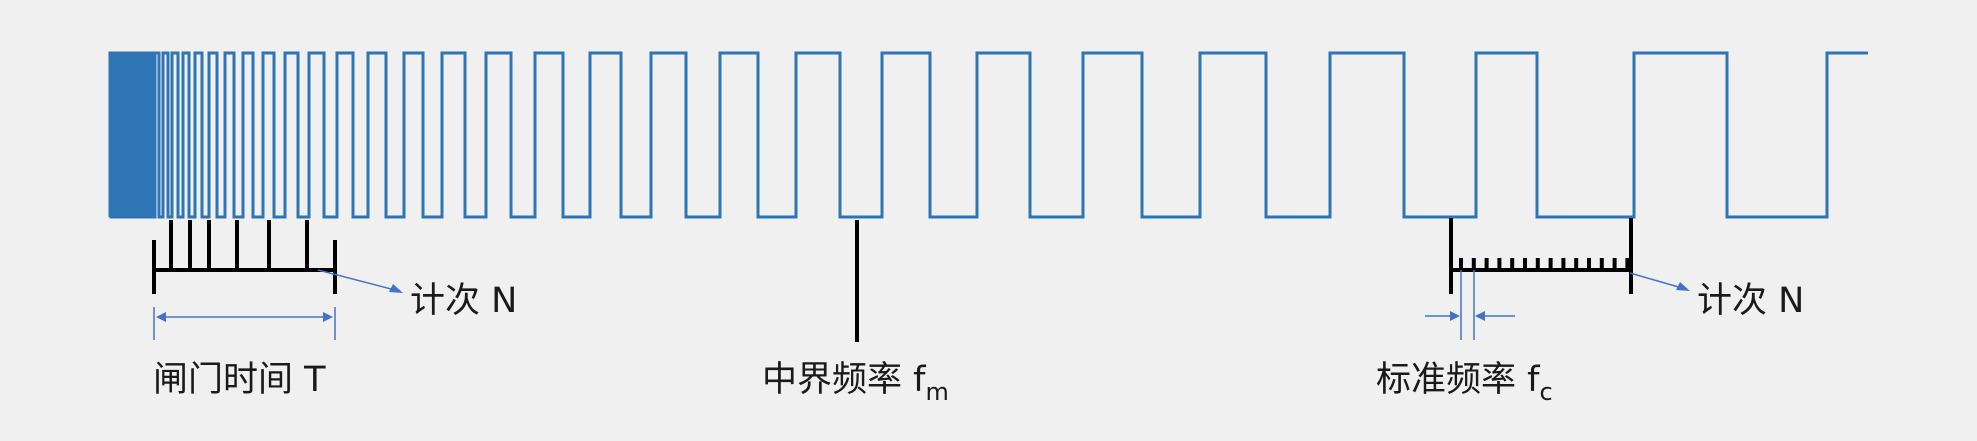 The height and width of the screenshot is (441, 1977). I want to click on standard-frequency-label: 标准频率 fc, so click(1464, 383).